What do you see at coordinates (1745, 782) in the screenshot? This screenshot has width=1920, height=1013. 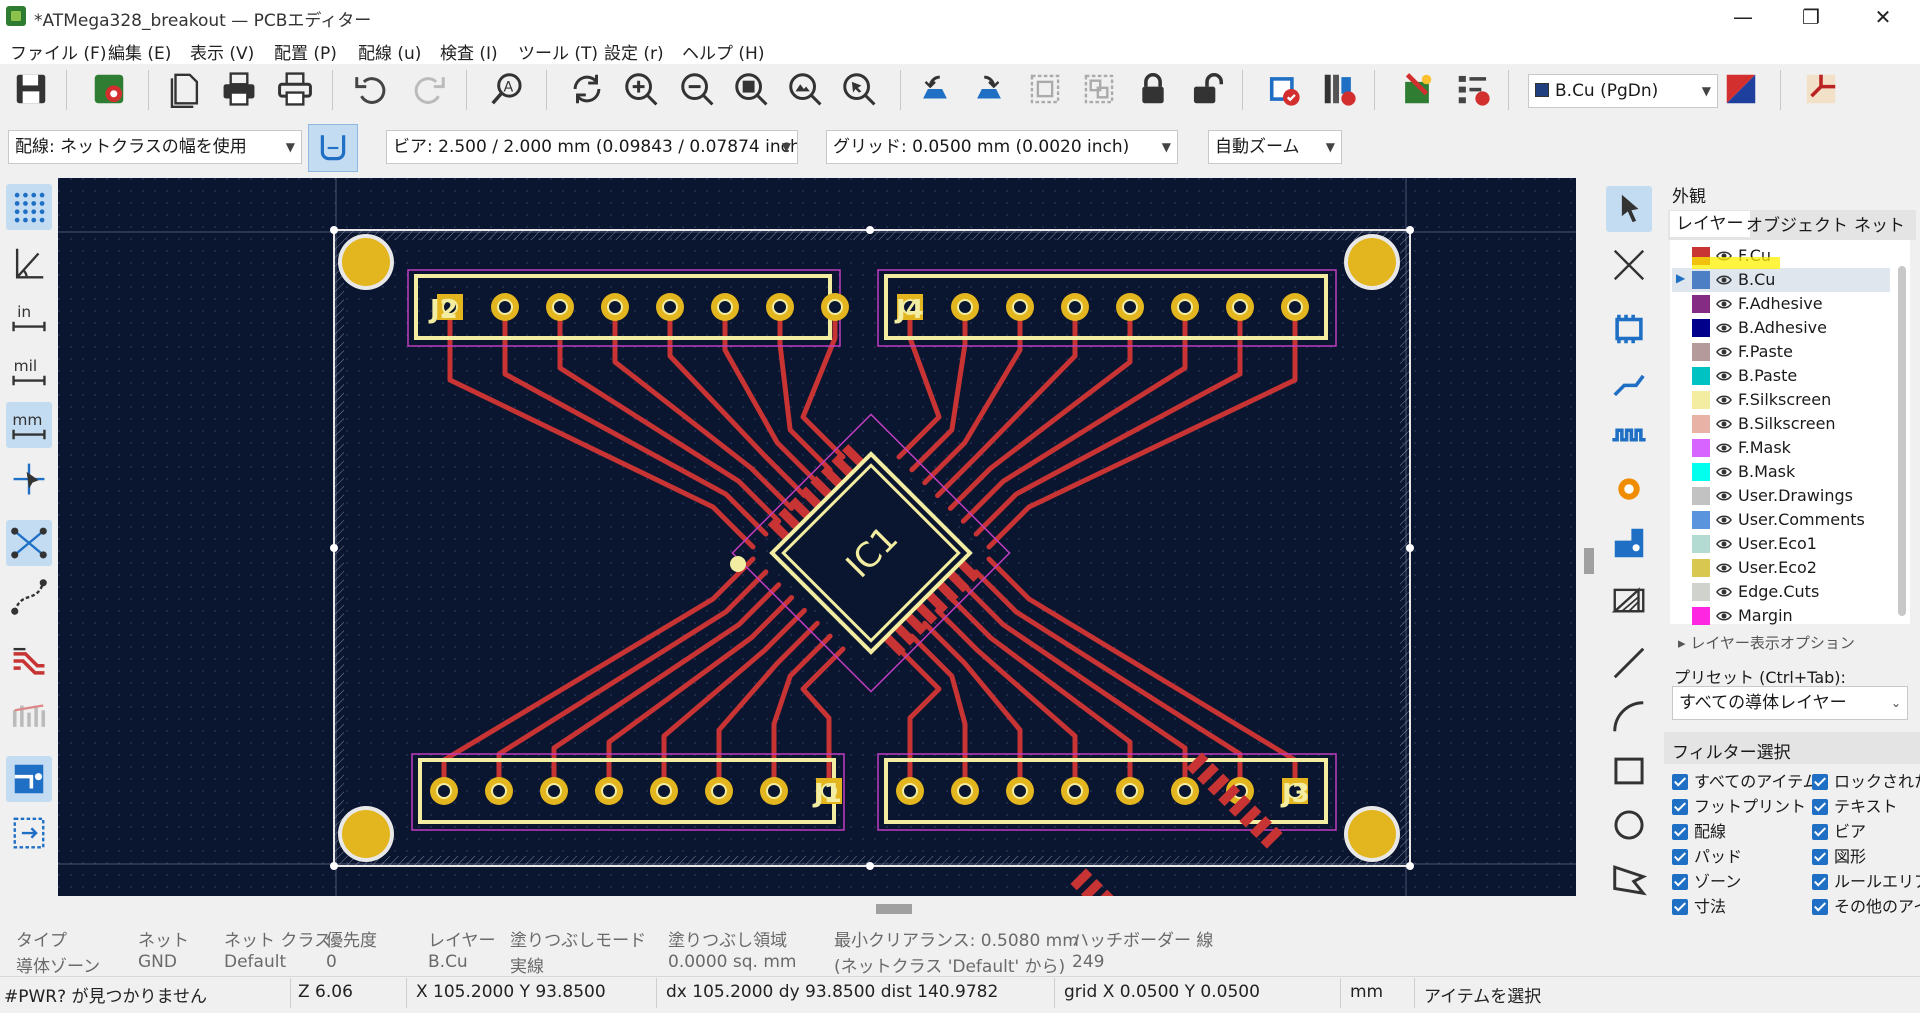 I see `filter-checkbox-0-0: すべてのアイテム` at bounding box center [1745, 782].